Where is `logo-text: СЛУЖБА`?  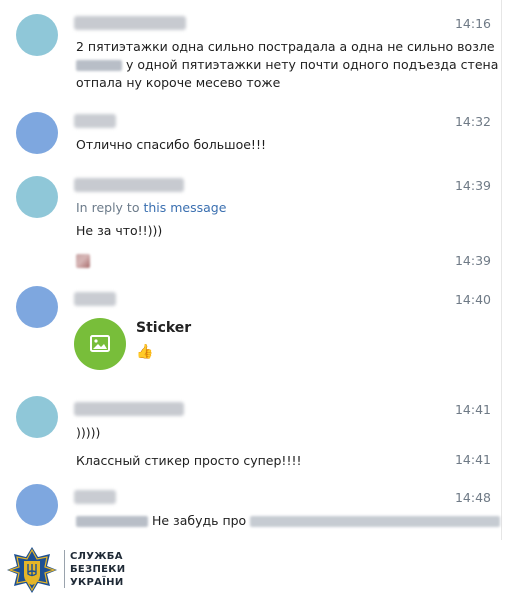
logo-text: СЛУЖБА is located at coordinates (96, 556).